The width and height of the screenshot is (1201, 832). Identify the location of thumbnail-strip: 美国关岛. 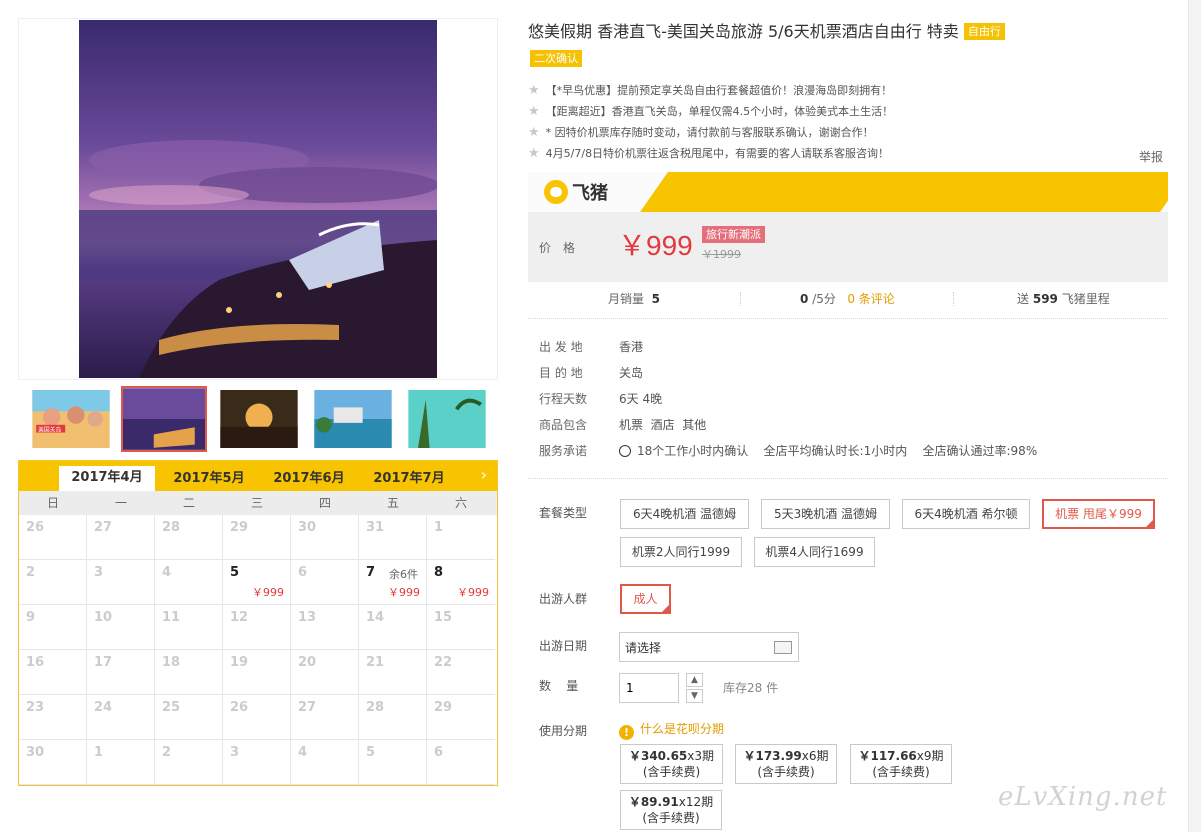
(263, 421).